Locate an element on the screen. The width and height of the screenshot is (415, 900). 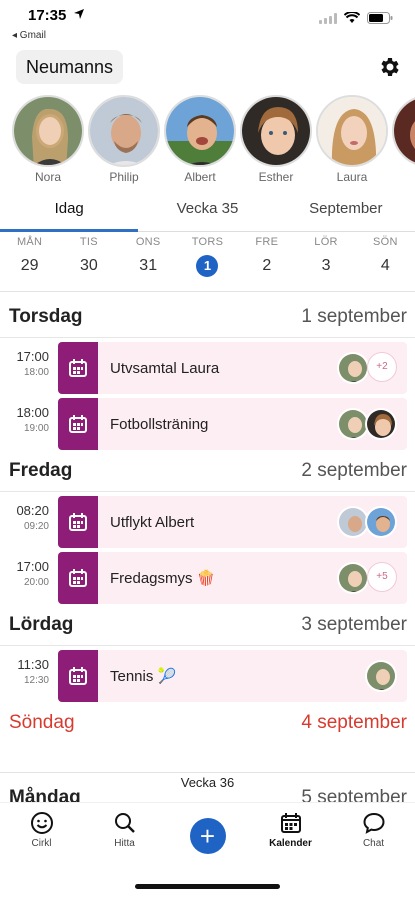
week-day-fri: FRE 2 is located at coordinates (266, 263).